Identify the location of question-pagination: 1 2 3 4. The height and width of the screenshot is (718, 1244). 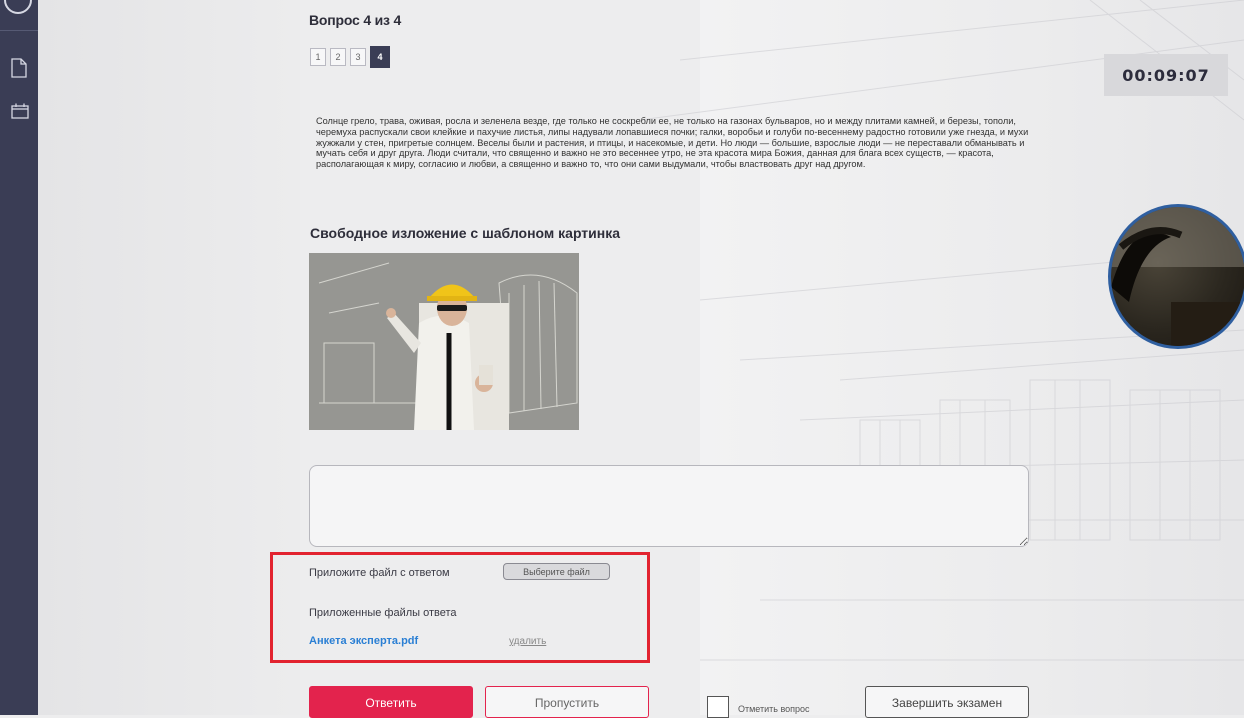
(350, 57).